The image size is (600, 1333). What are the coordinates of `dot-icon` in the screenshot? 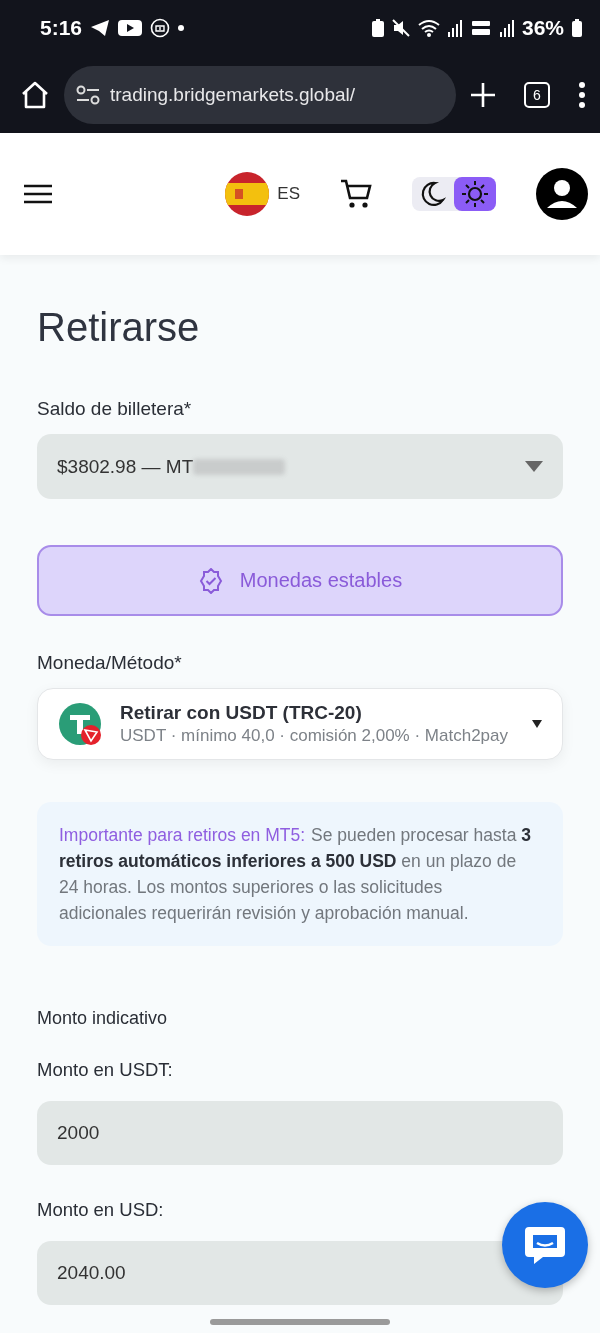 It's located at (181, 28).